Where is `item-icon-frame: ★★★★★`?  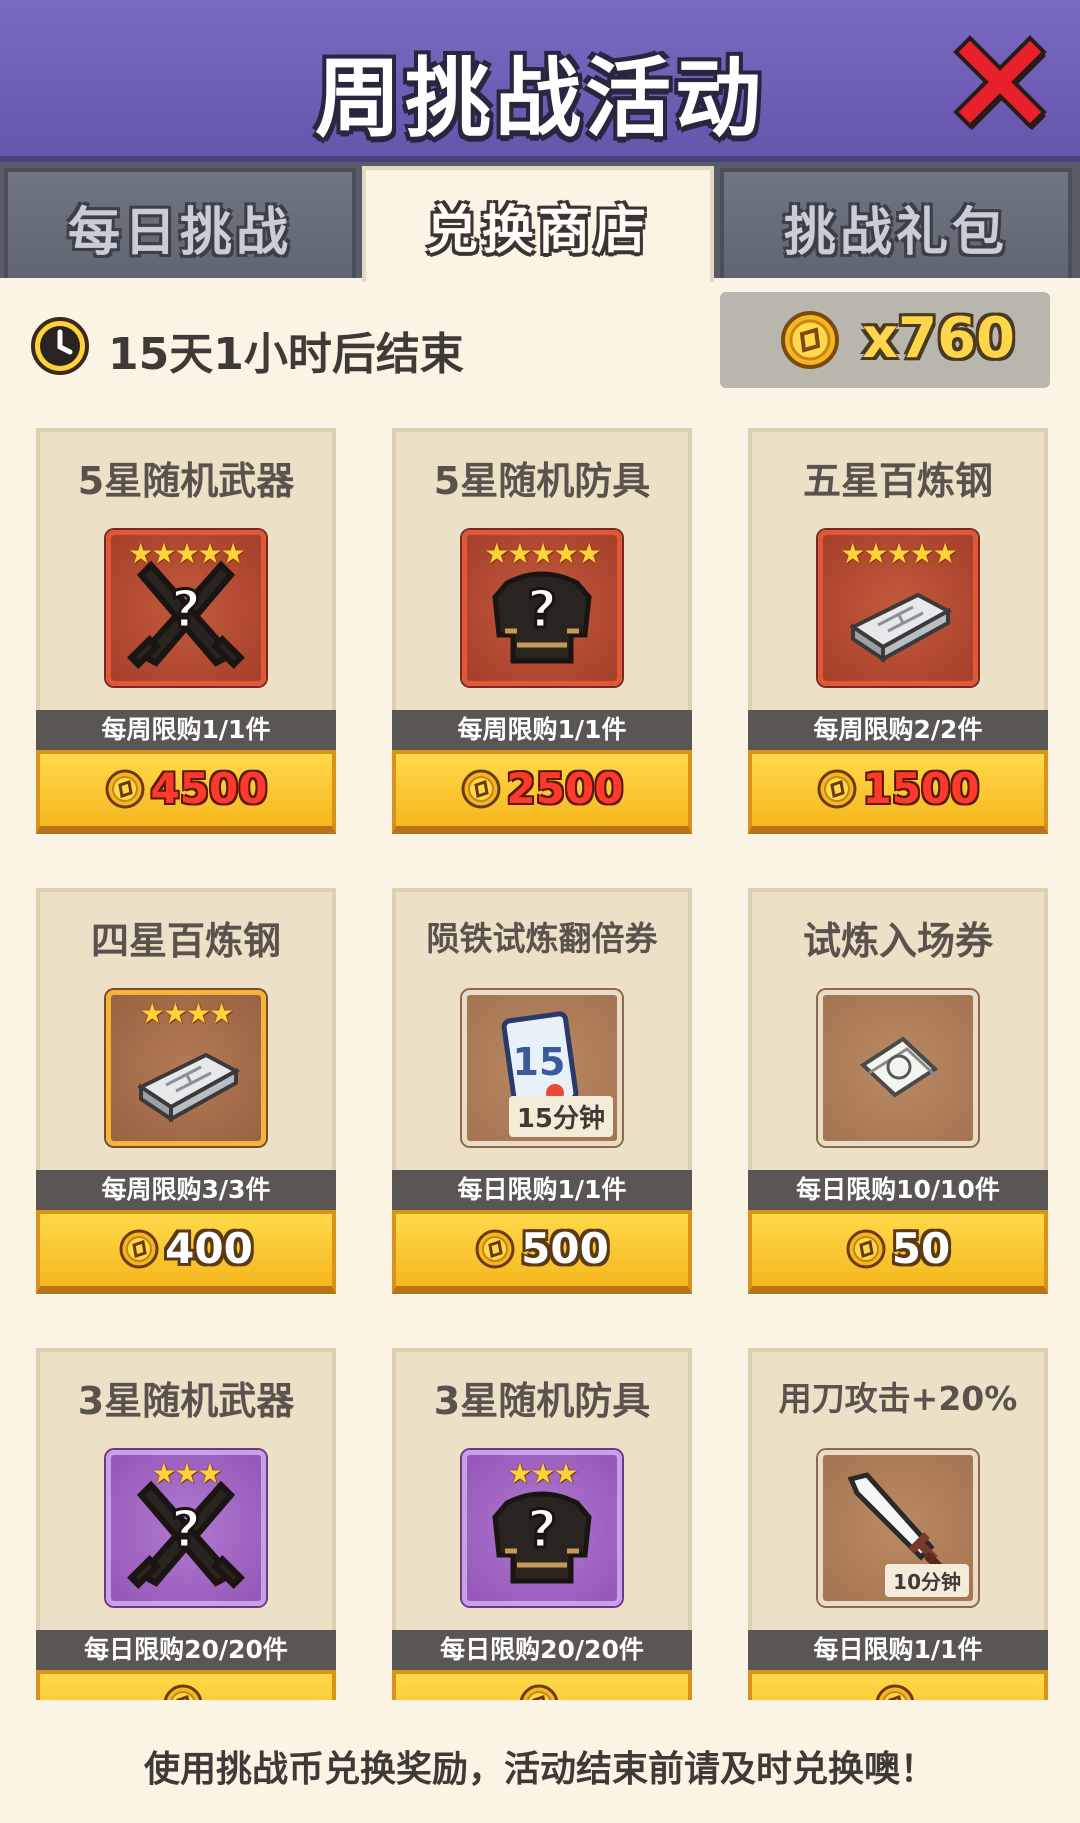 item-icon-frame: ★★★★★ is located at coordinates (898, 608).